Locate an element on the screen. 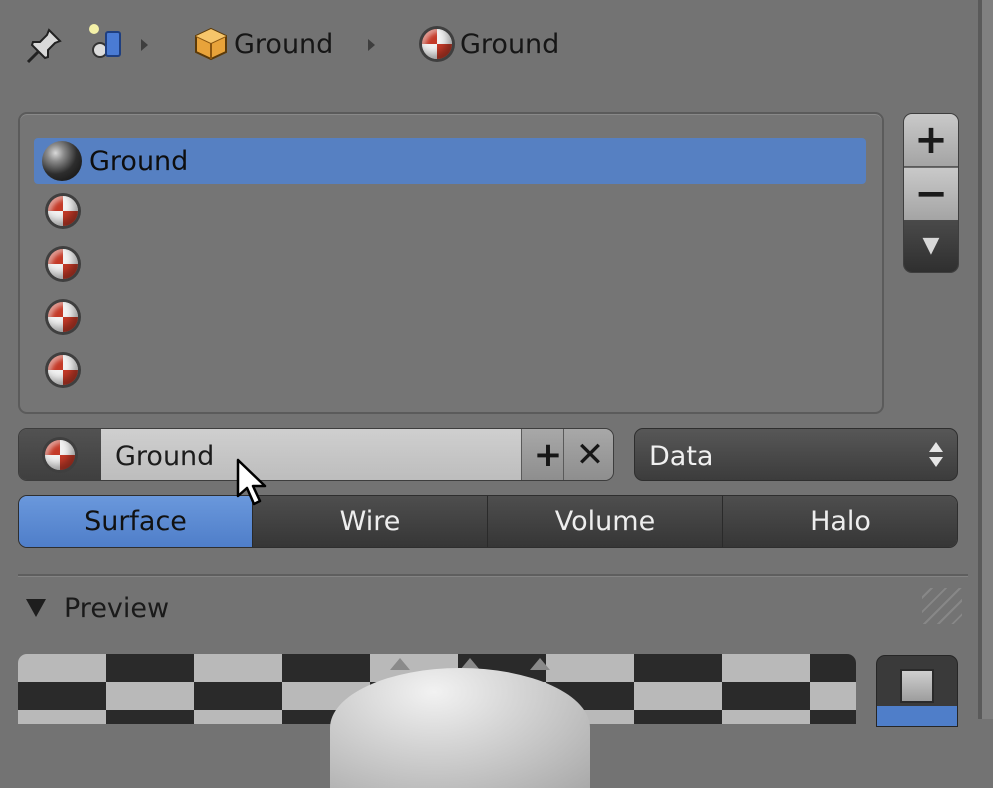  drag-grip-icon is located at coordinates (942, 606).